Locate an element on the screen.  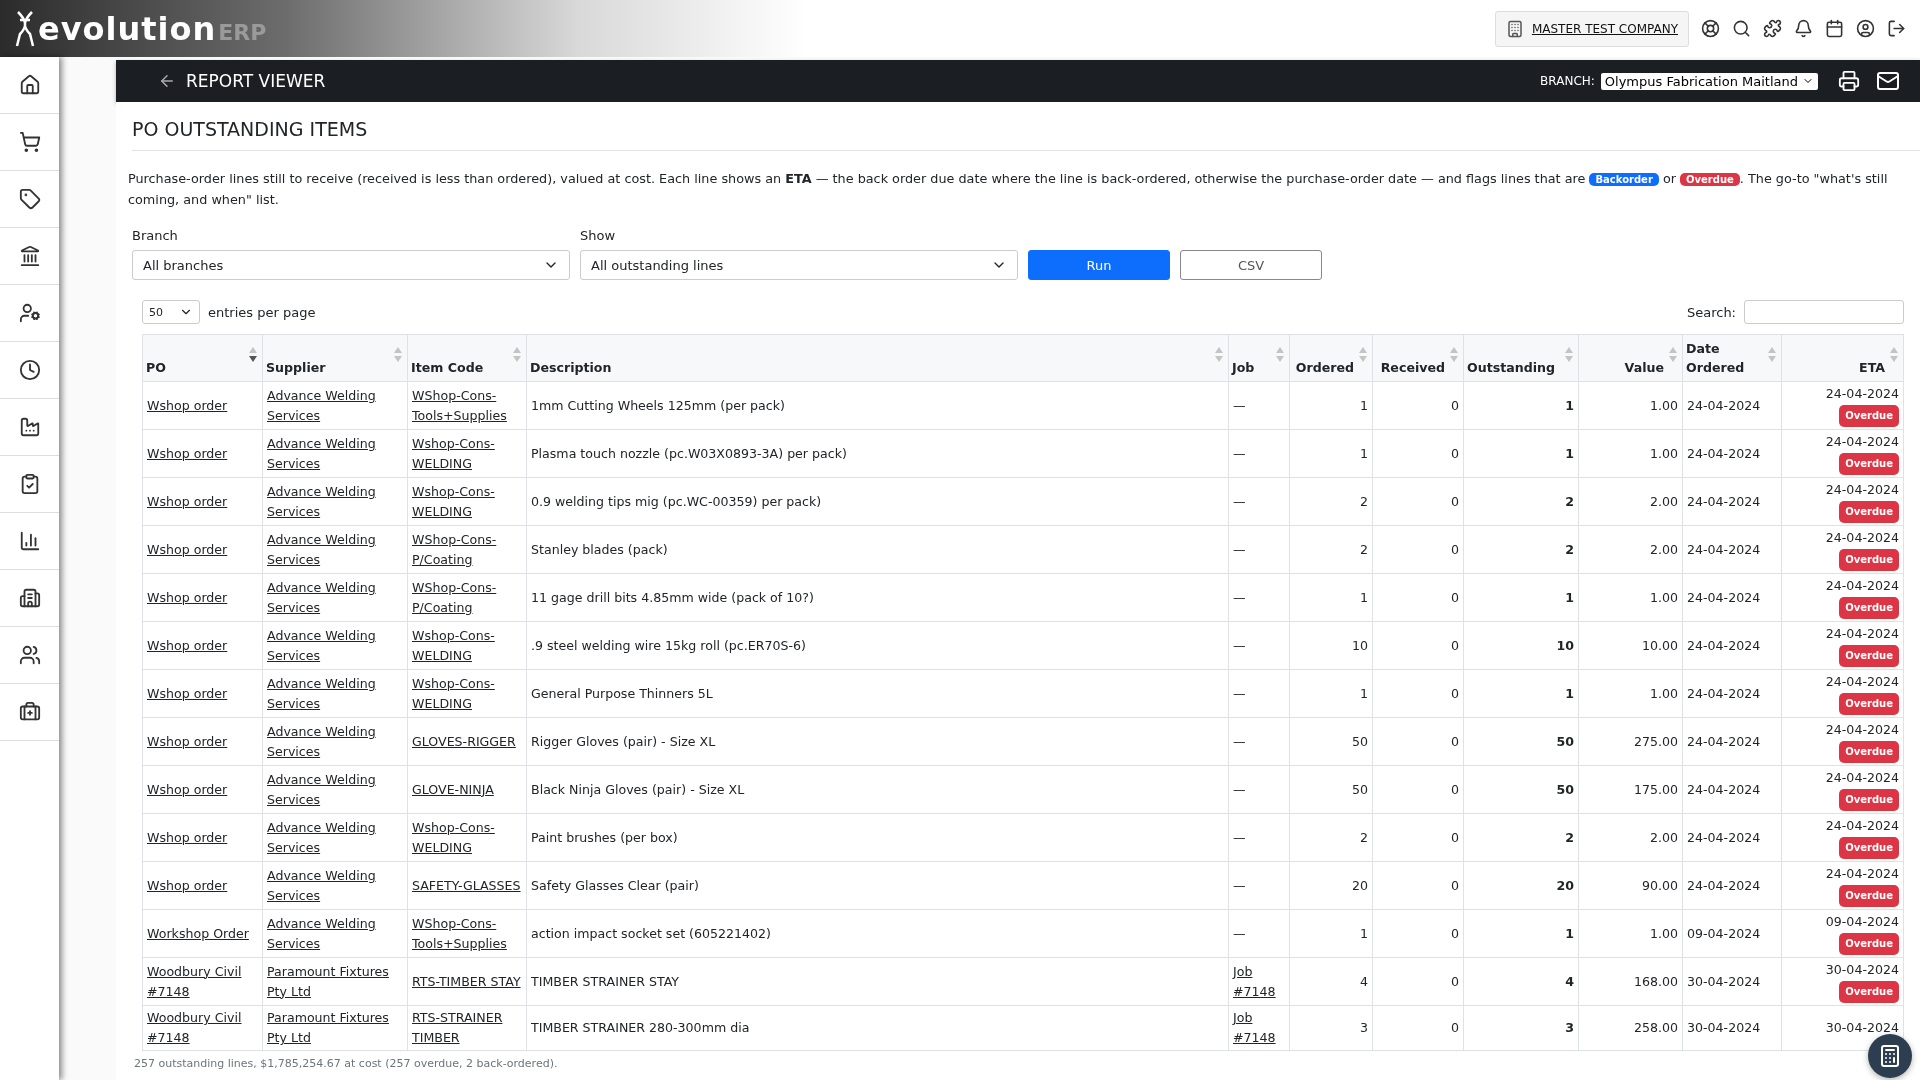
life-ring-icon is located at coordinates (1710, 28).